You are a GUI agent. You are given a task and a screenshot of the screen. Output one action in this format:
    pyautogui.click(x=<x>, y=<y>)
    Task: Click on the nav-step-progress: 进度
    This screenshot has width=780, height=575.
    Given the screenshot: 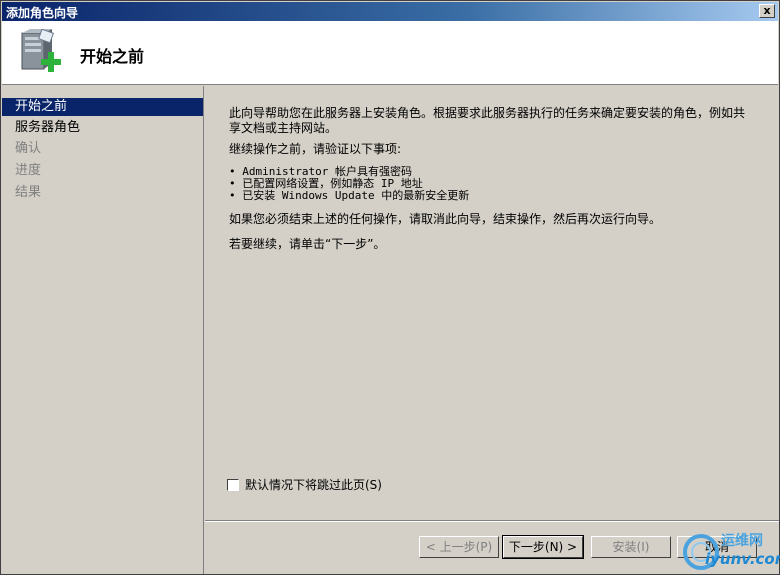 What is the action you would take?
    pyautogui.click(x=28, y=170)
    